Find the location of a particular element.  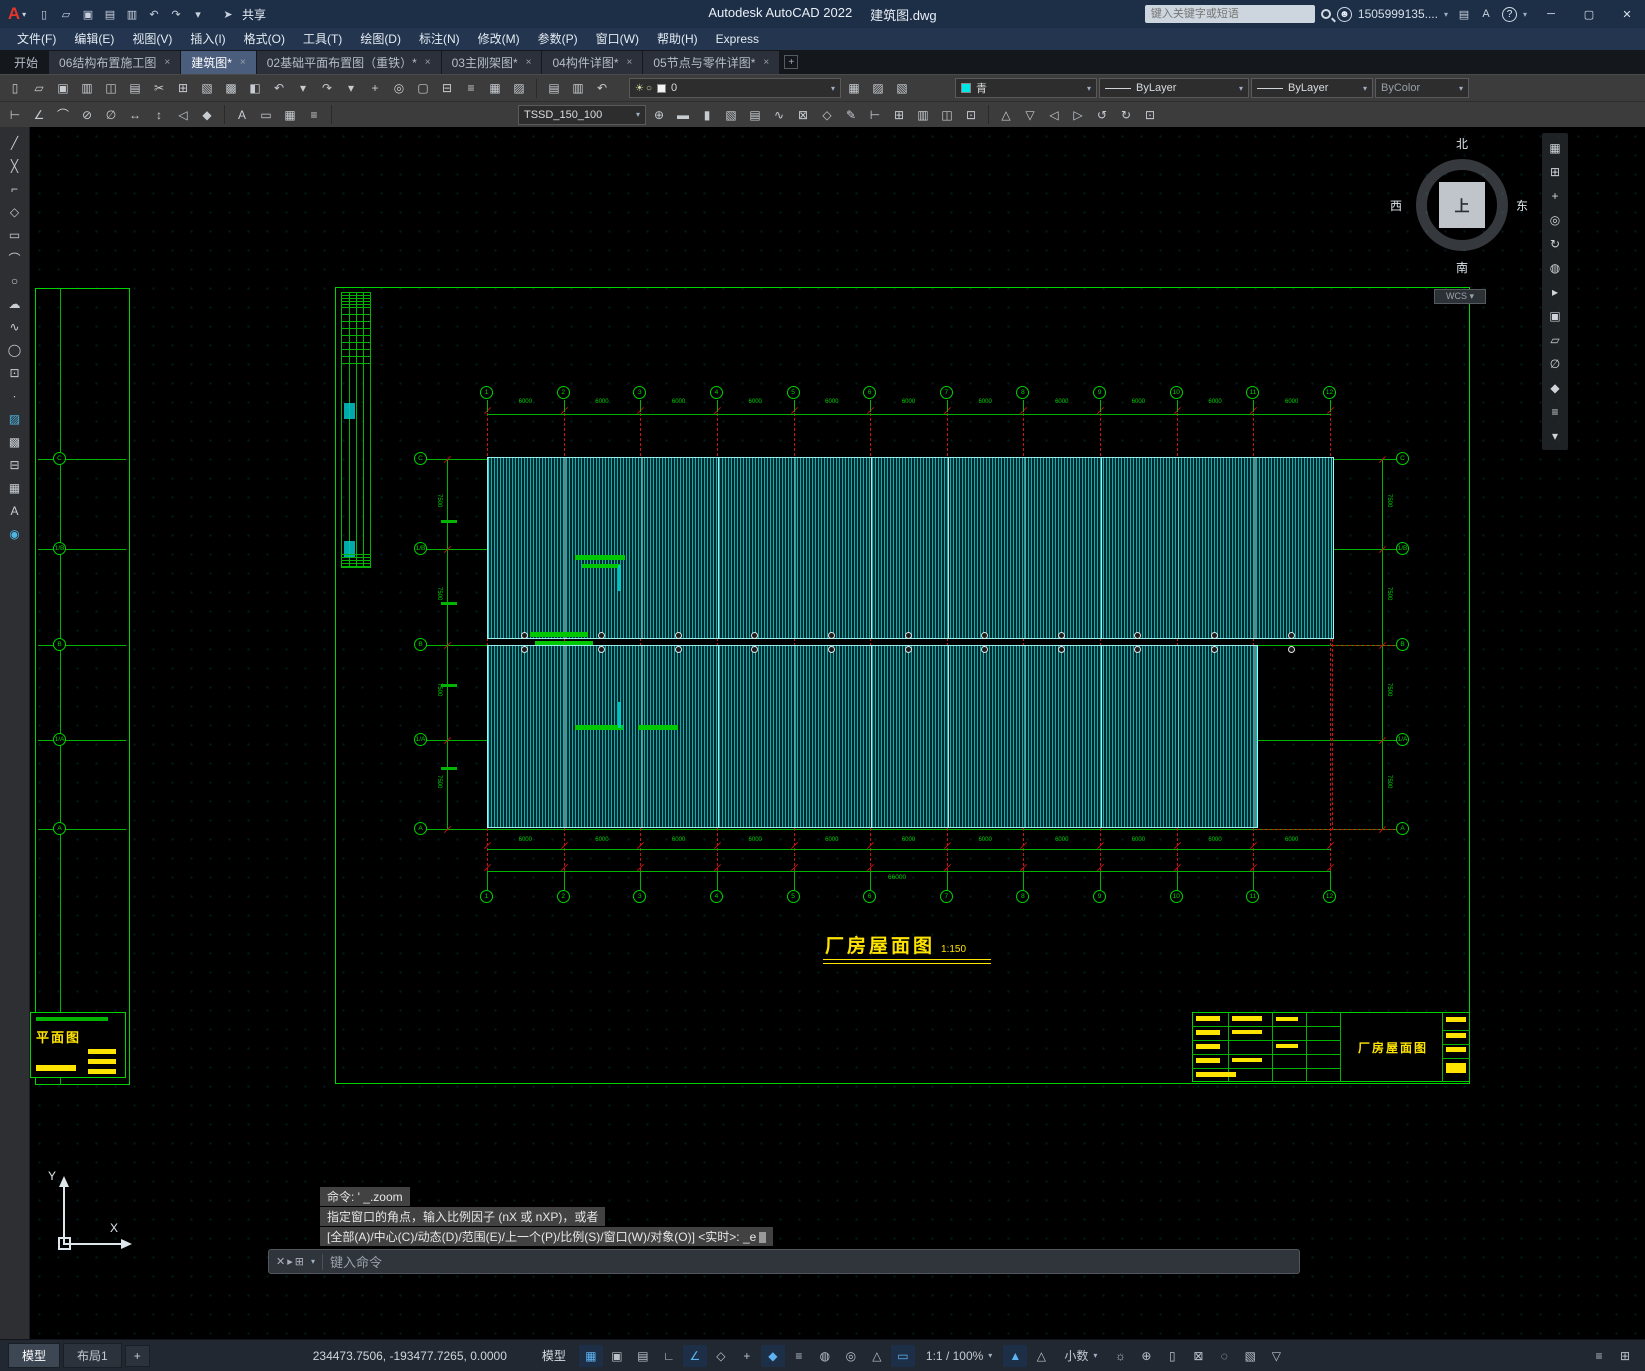

search-icon is located at coordinates (1325, 14).